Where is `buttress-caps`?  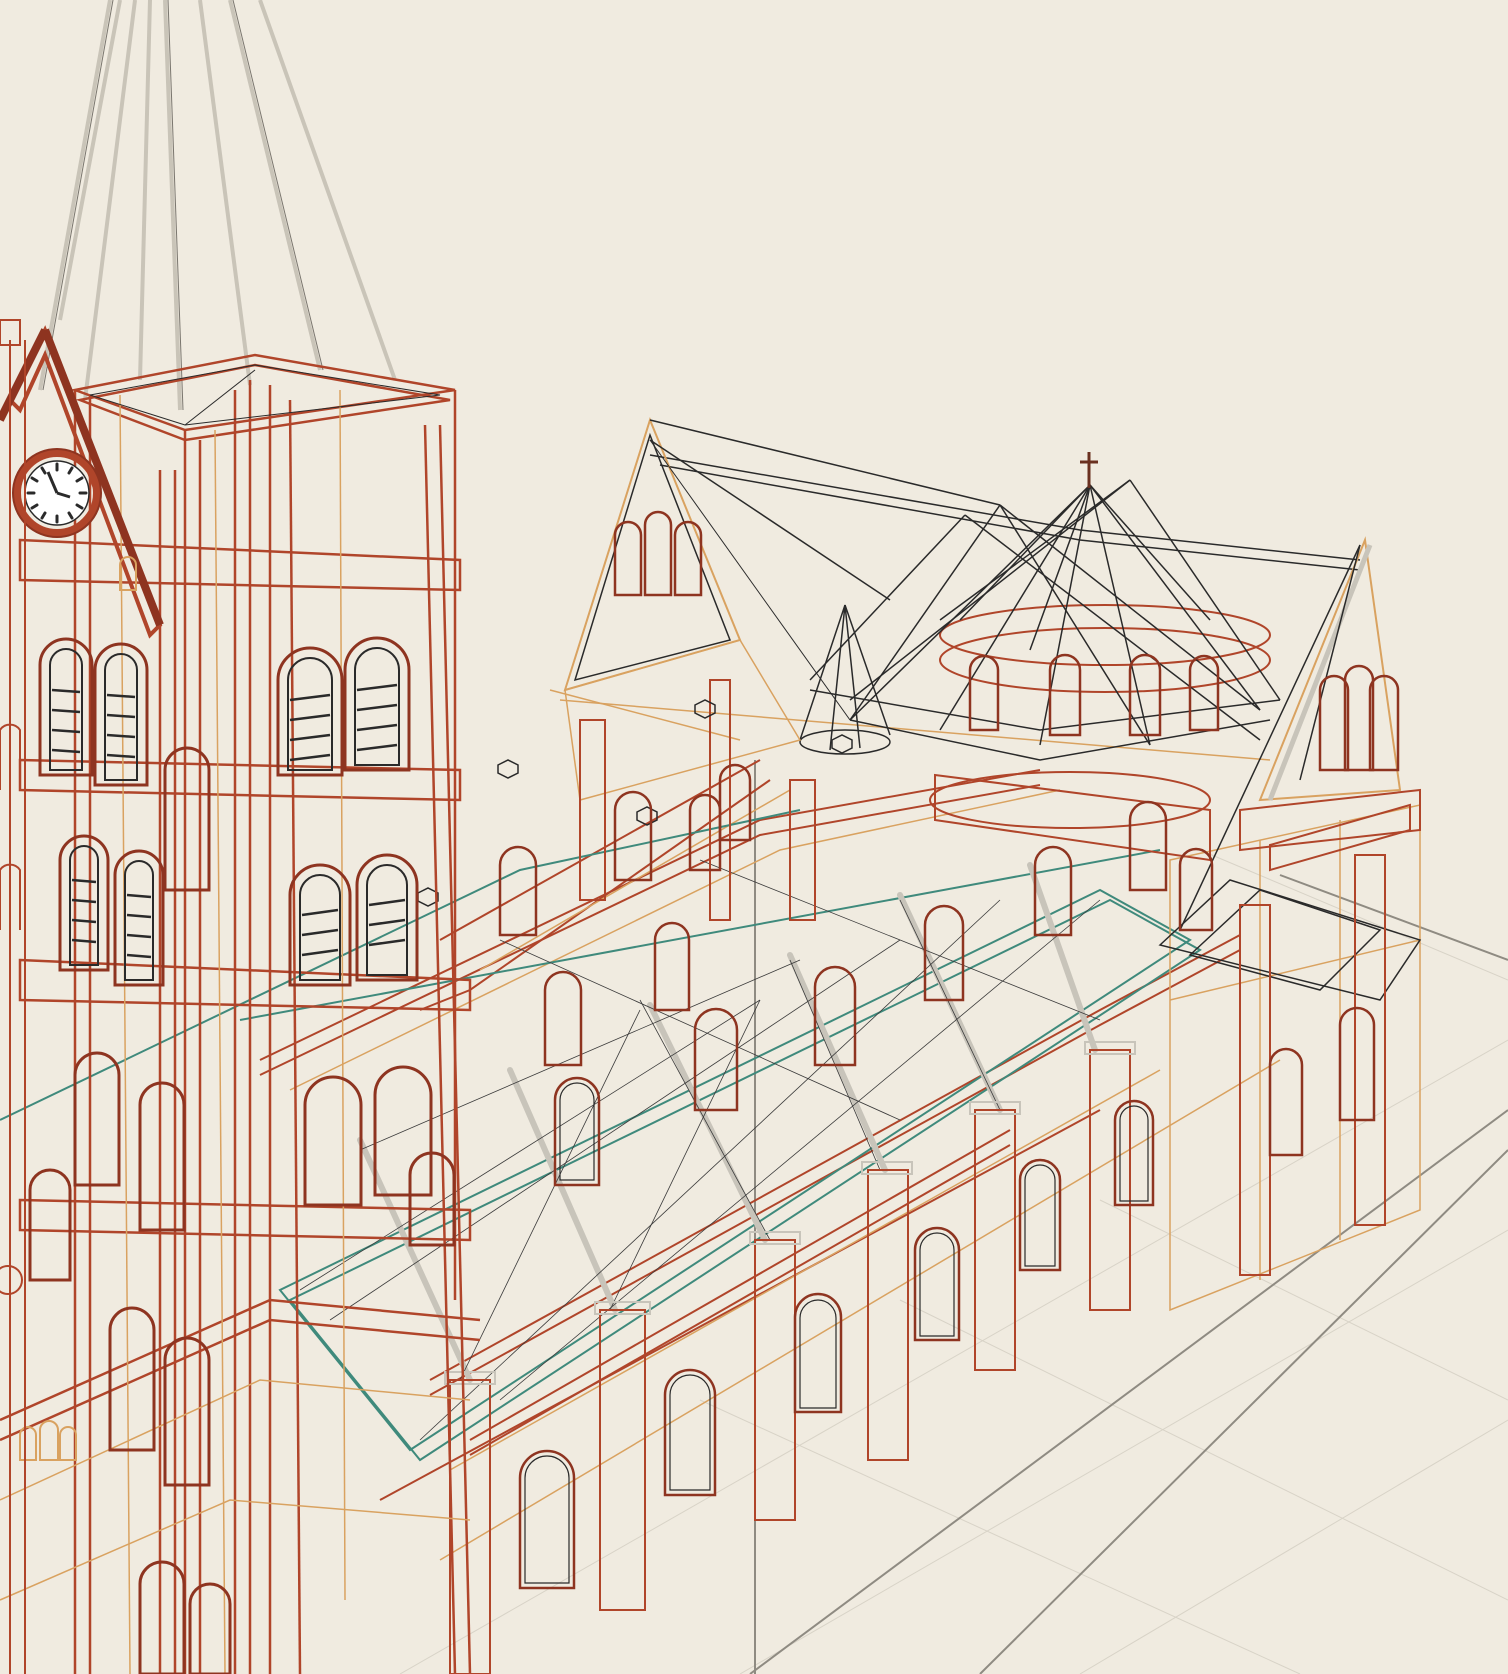 buttress-caps is located at coordinates (790, 1213).